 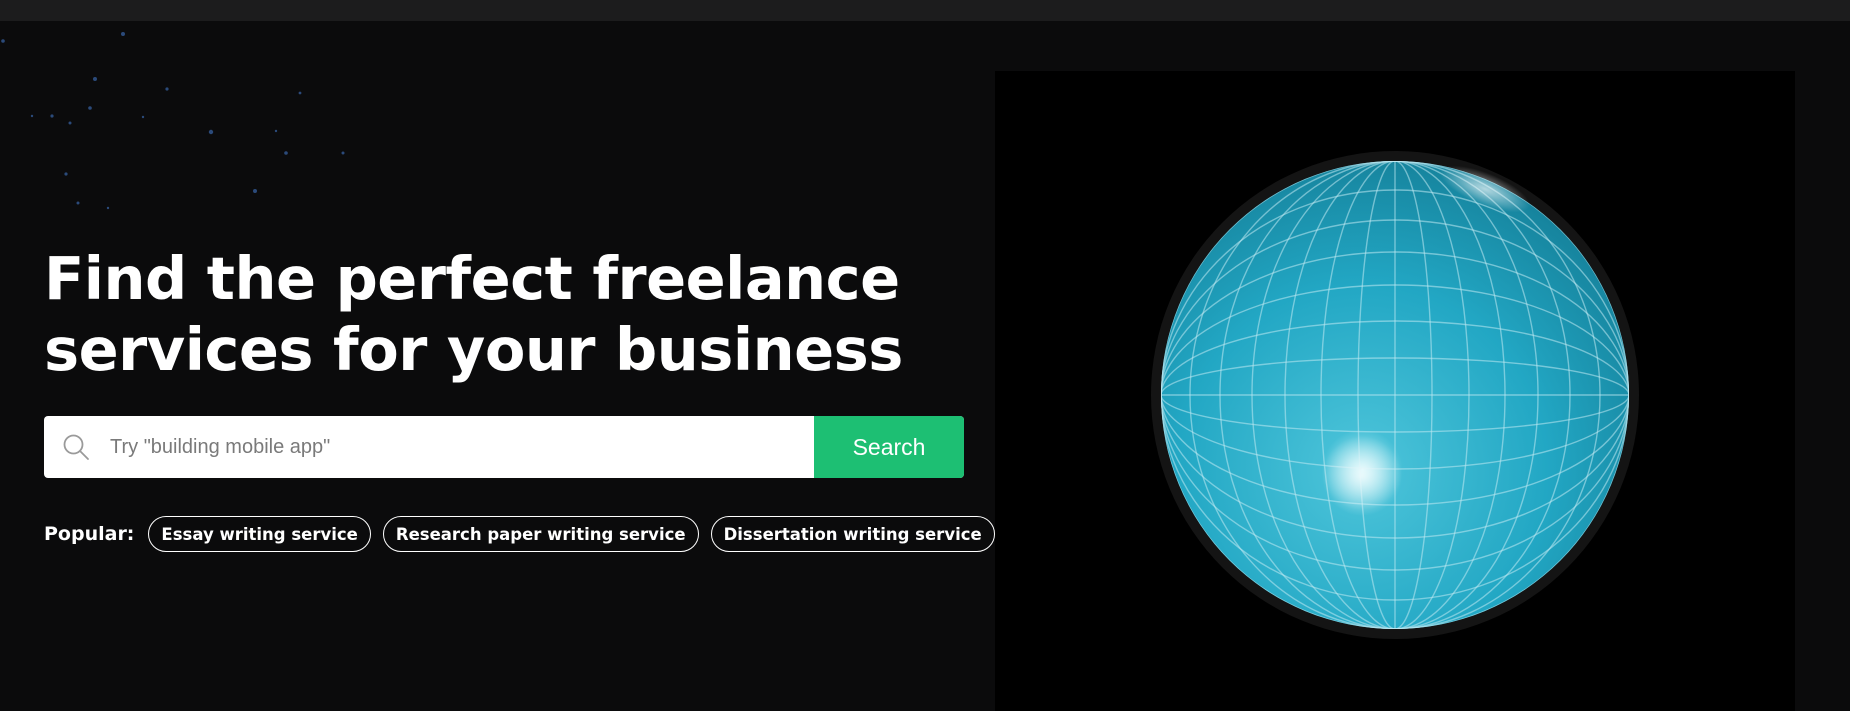 I want to click on search-button: Search, so click(x=889, y=447).